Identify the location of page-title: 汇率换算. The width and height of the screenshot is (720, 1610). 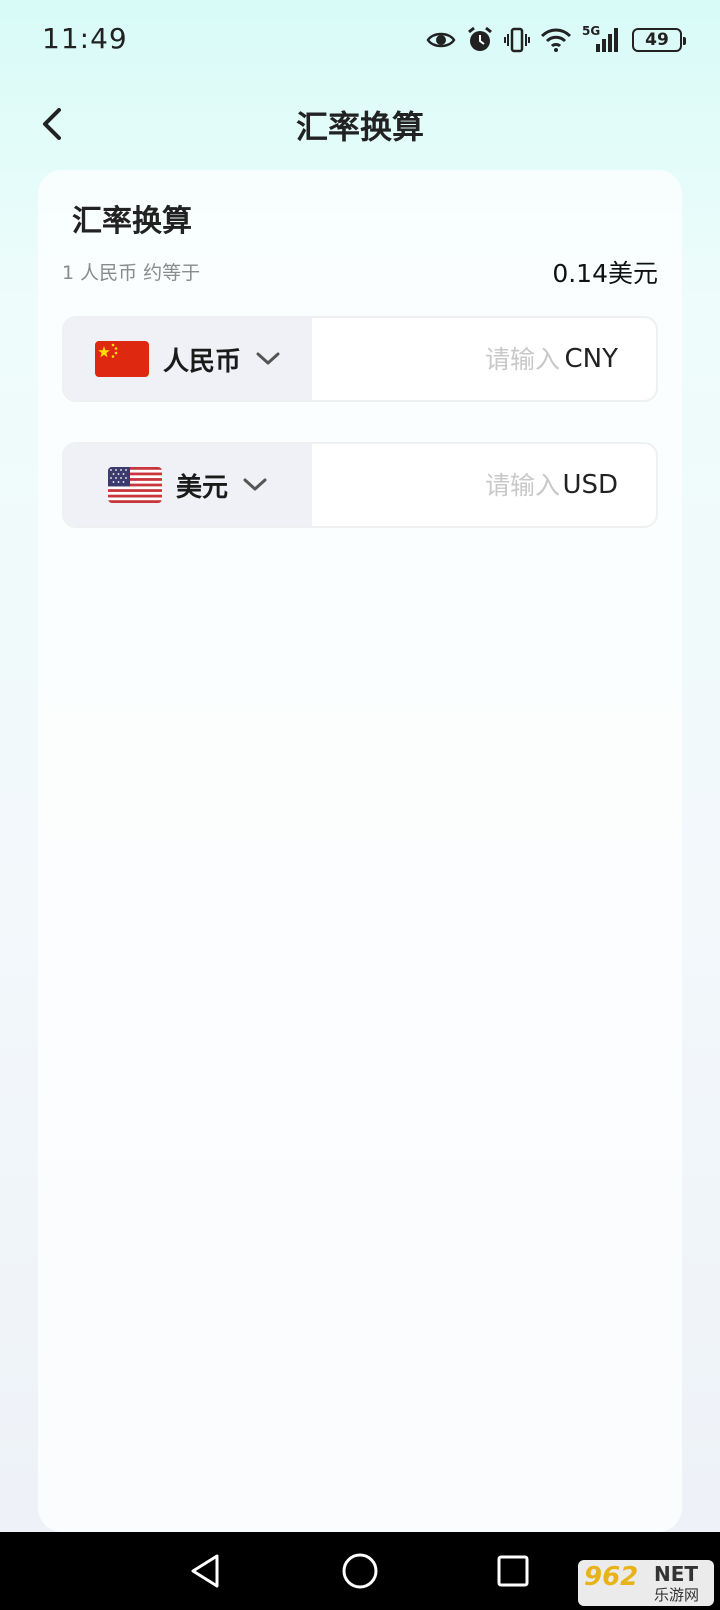
(359, 127).